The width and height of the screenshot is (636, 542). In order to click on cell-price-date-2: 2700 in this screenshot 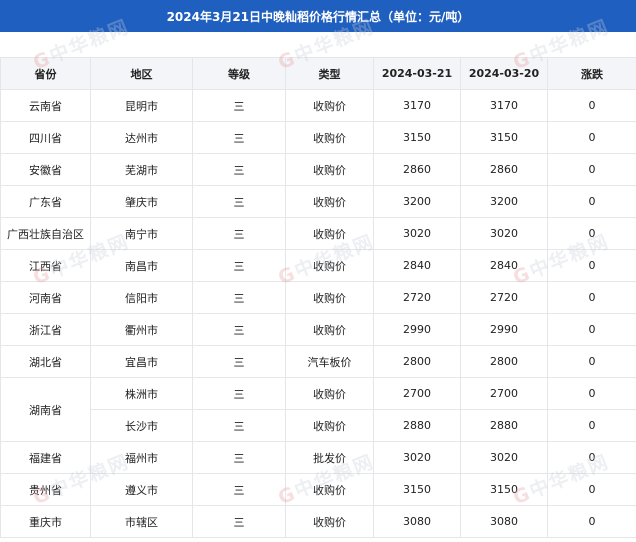, I will do `click(504, 393)`.